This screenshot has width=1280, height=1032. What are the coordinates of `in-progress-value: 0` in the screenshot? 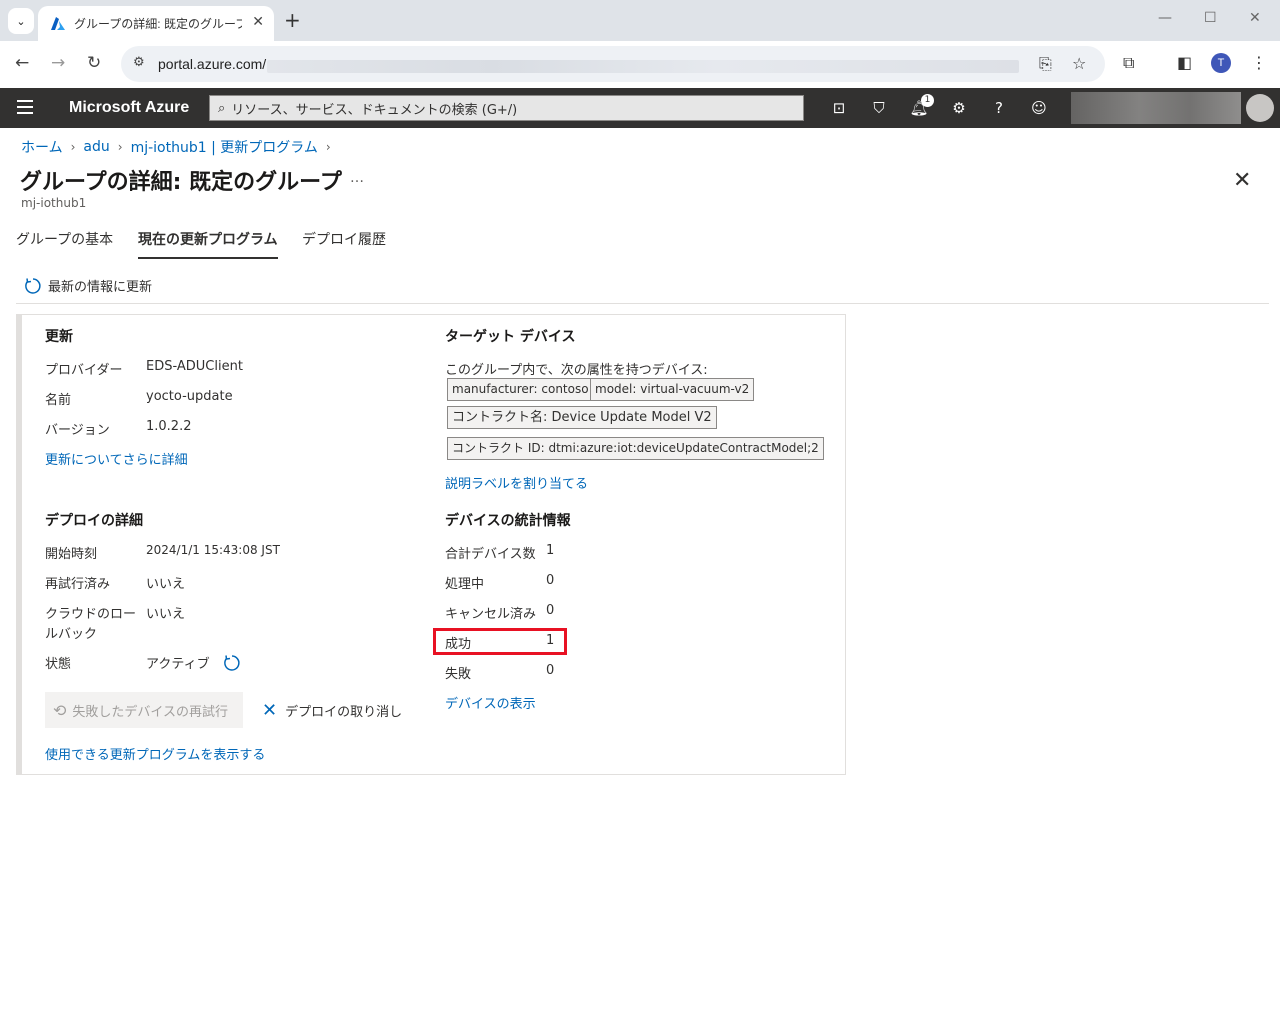 It's located at (550, 580).